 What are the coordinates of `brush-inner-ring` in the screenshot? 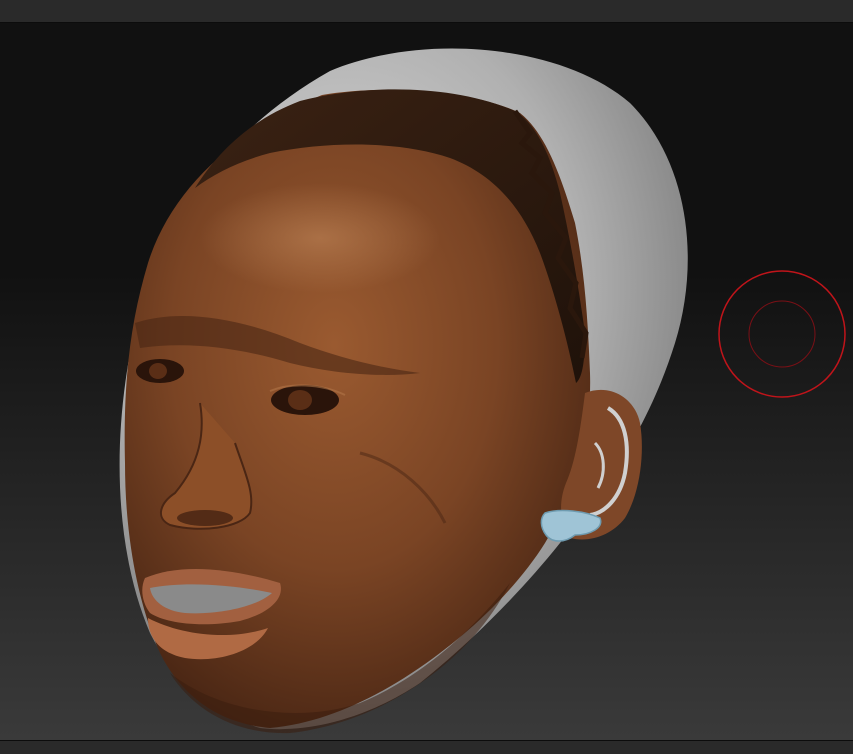 It's located at (782, 334).